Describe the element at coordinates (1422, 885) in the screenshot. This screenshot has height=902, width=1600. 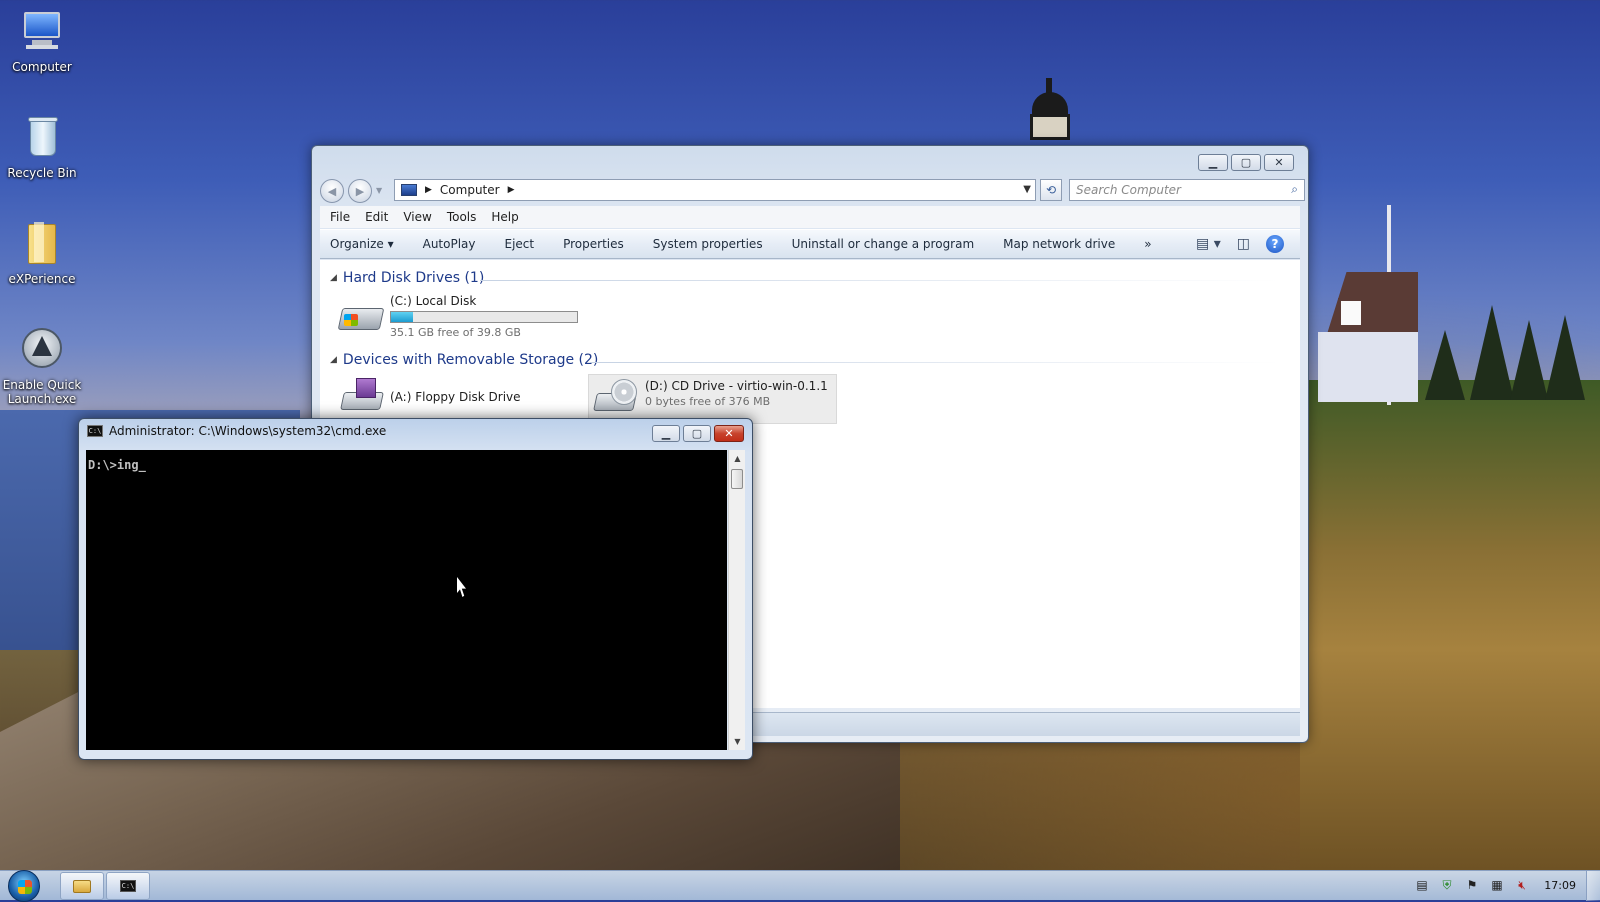
I see `document-icon: ▤` at that location.